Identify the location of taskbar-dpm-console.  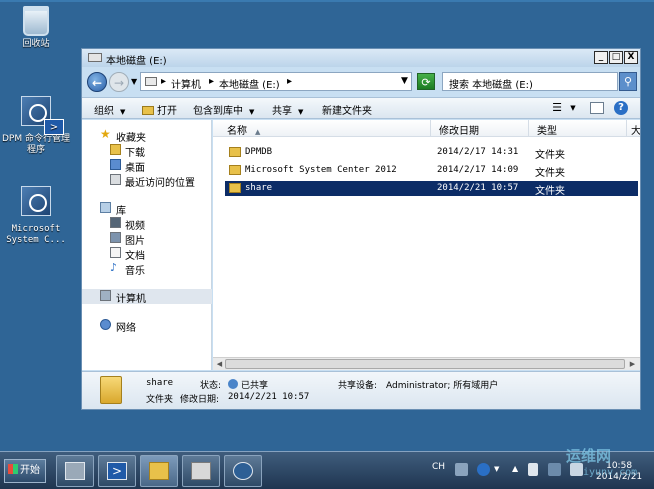
(243, 471).